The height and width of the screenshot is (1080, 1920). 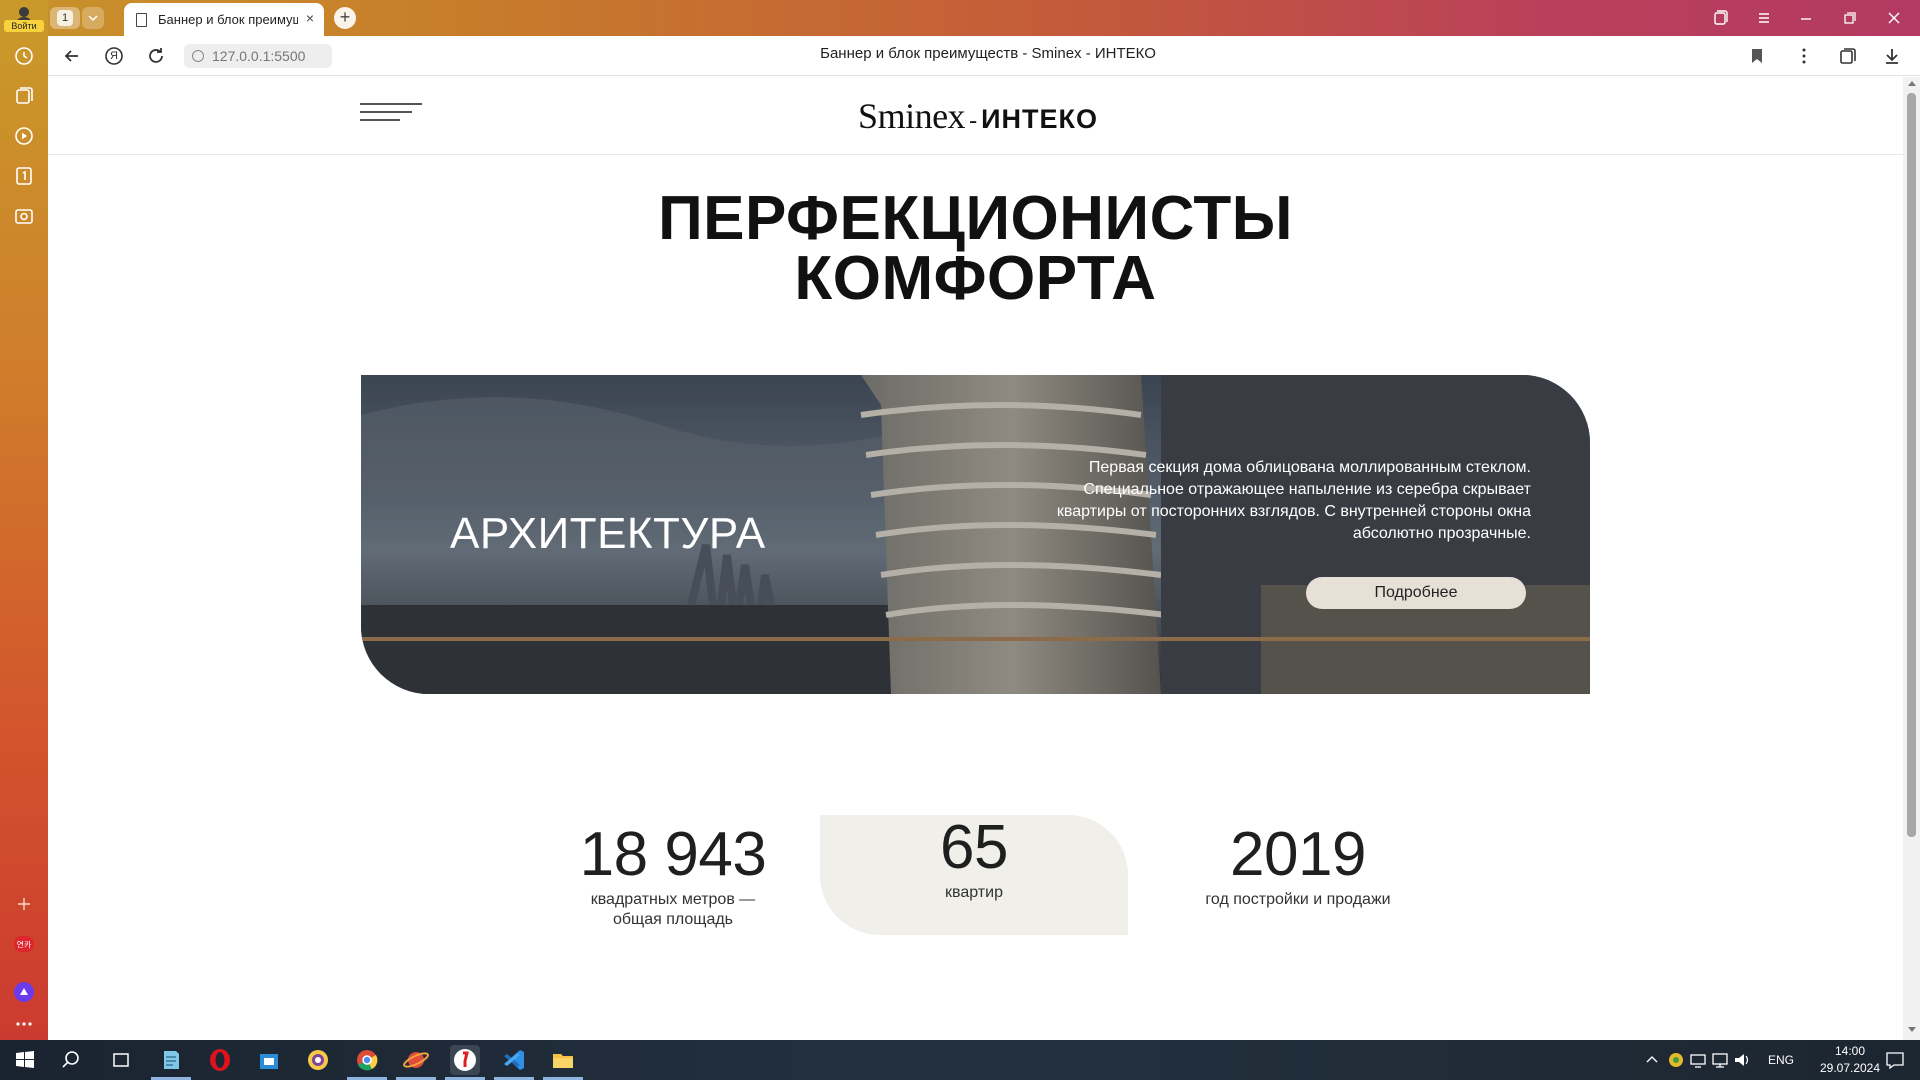 What do you see at coordinates (1806, 18) in the screenshot?
I see `minimize-icon` at bounding box center [1806, 18].